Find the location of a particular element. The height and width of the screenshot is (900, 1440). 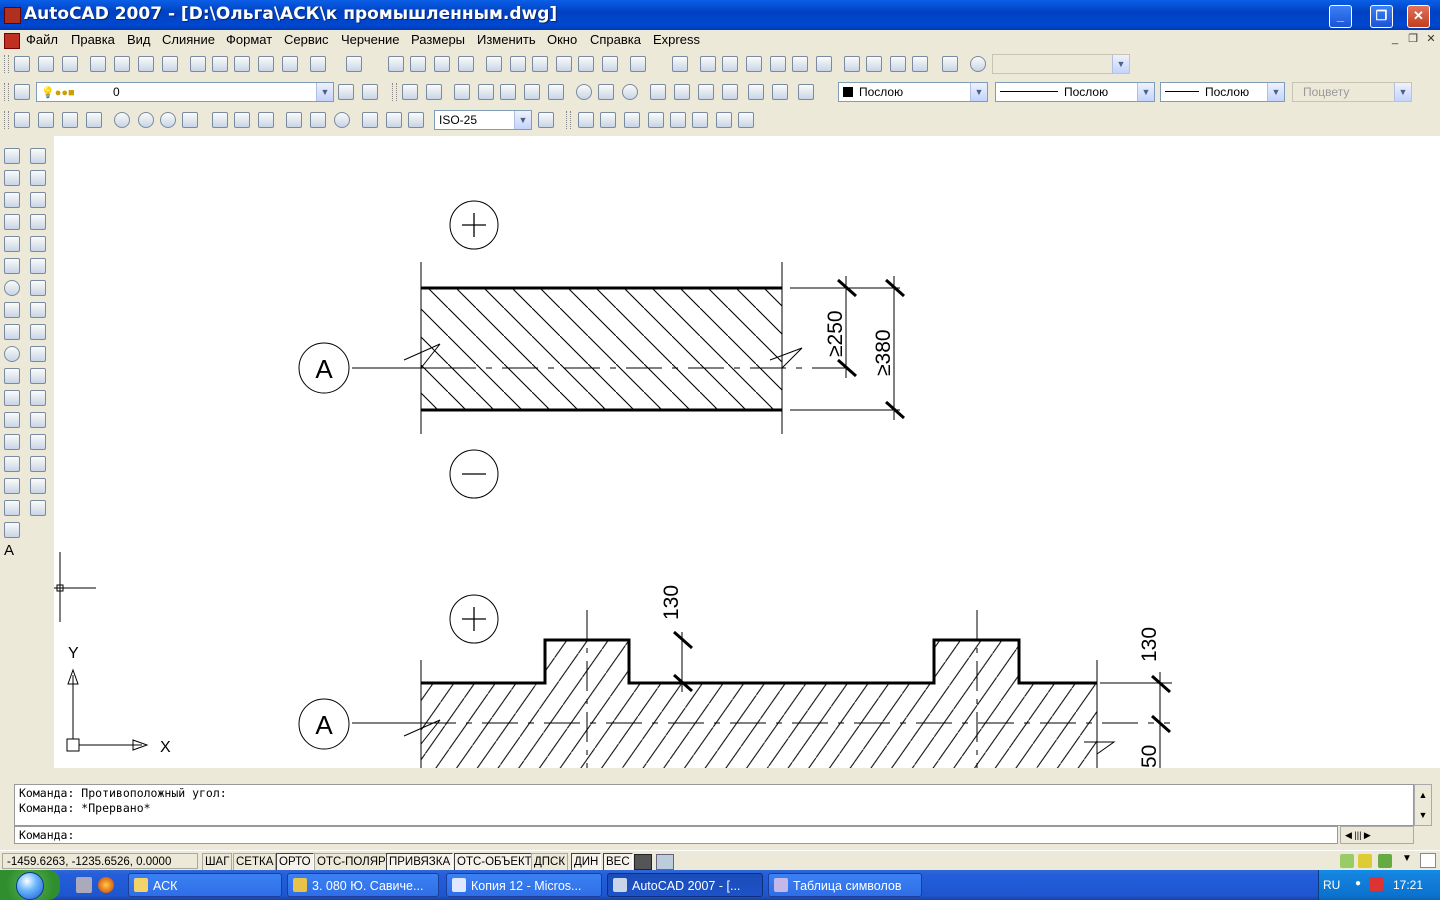

right-view-icon is located at coordinates (778, 64).